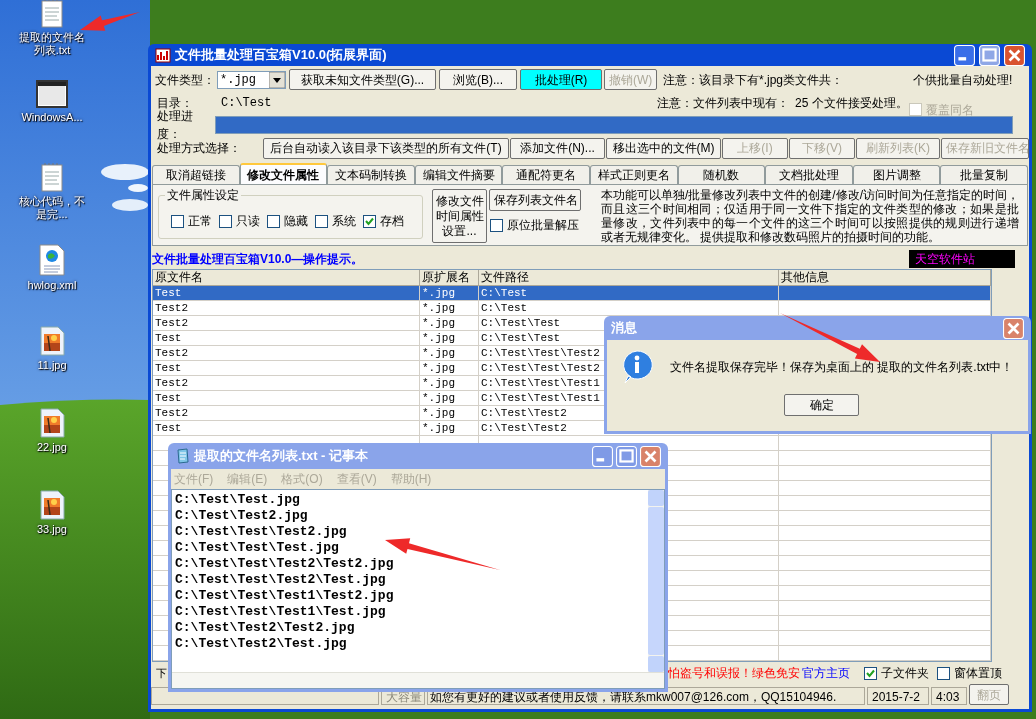  Describe the element at coordinates (175, 102) in the screenshot. I see `field-label: 目录：` at that location.